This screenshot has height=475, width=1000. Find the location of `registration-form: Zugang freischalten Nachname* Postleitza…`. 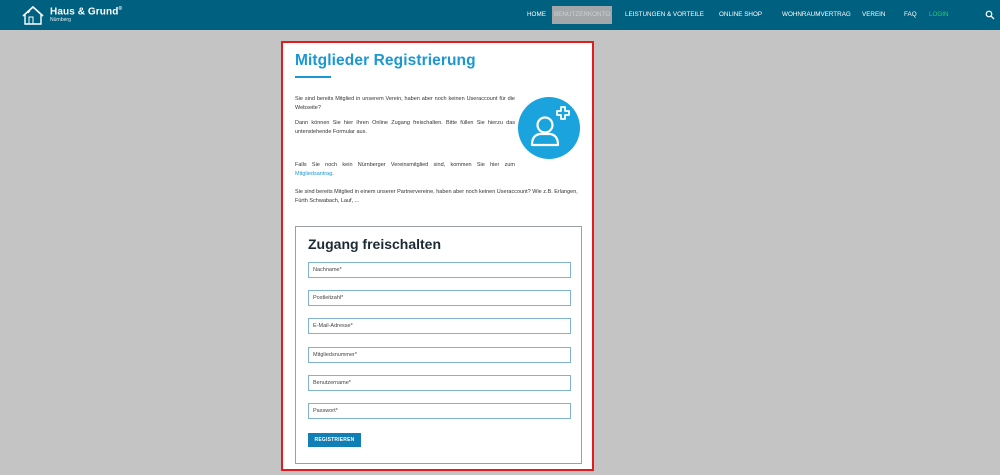

registration-form: Zugang freischalten Nachname* Postleitza… is located at coordinates (438, 345).